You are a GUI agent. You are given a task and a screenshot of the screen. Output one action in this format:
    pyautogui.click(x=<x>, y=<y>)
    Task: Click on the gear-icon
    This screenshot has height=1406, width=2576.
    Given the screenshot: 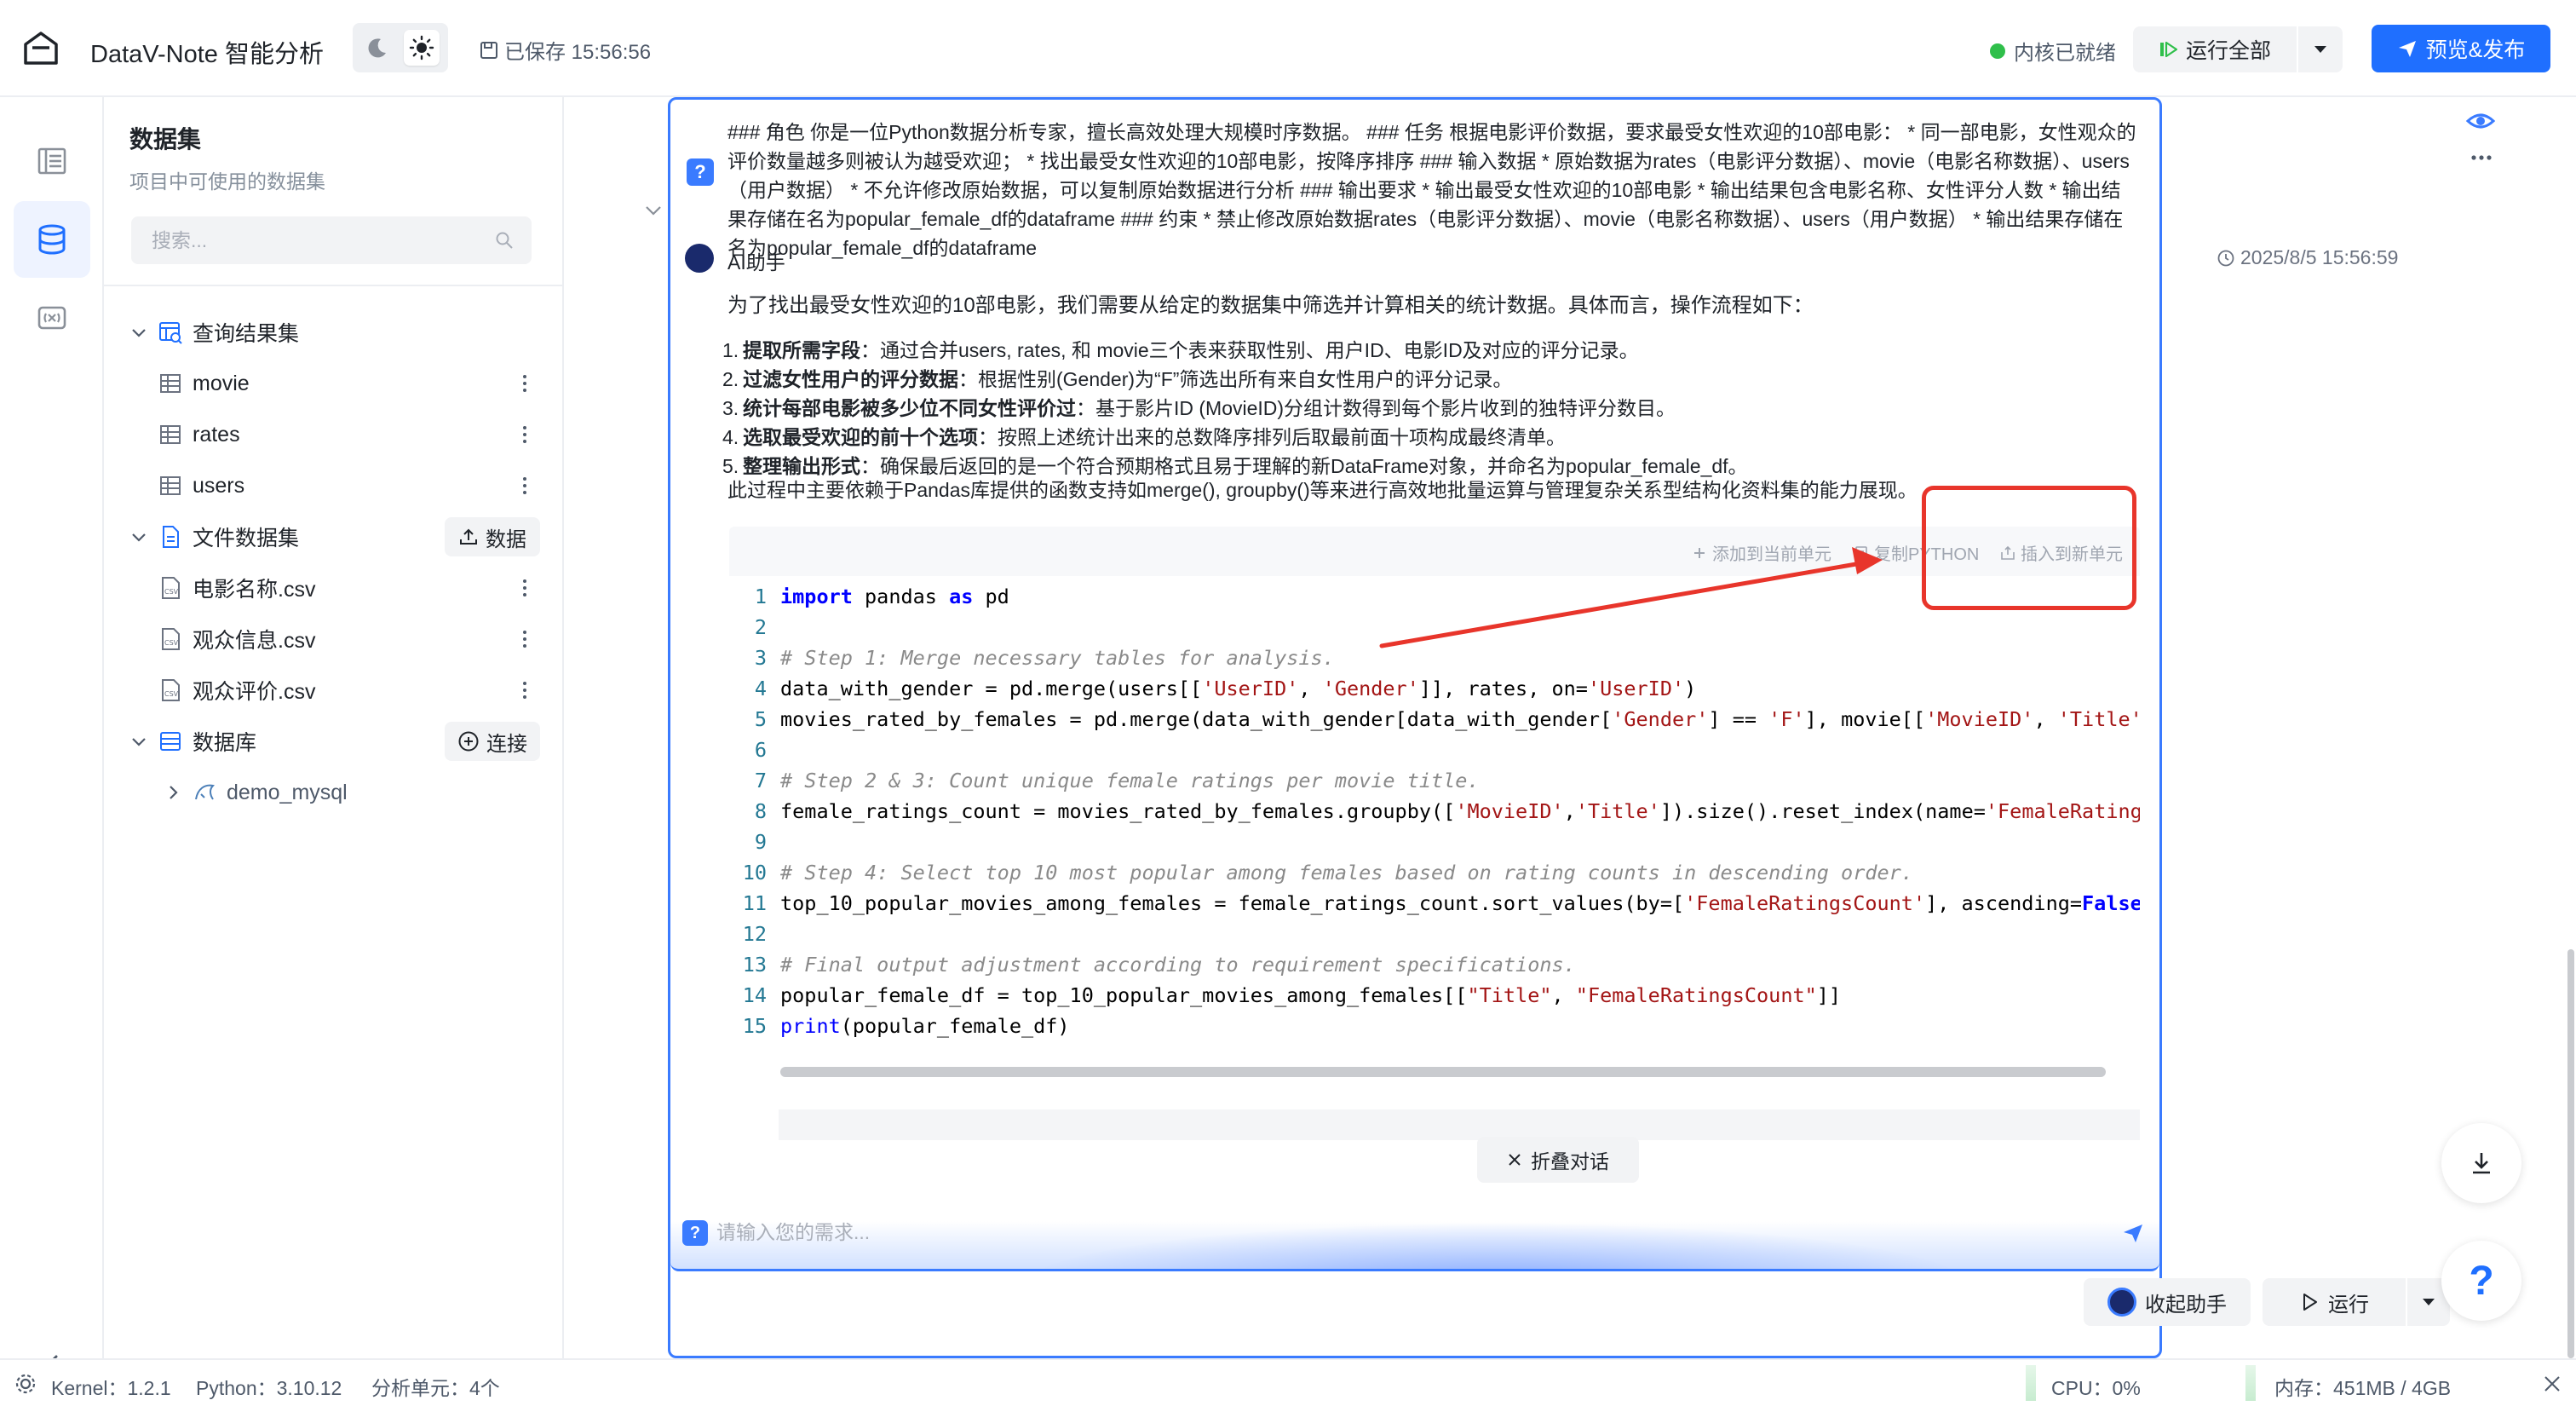 What is the action you would take?
    pyautogui.click(x=26, y=1384)
    